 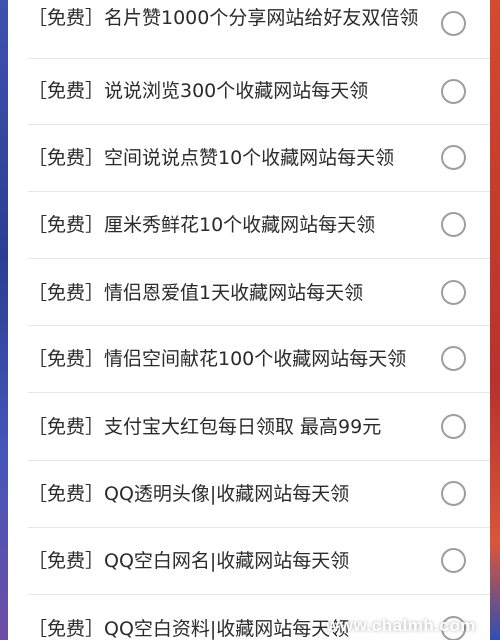 I want to click on option-label: ［免费］情侣恩爱值1天收藏网站每天领, so click(x=196, y=293).